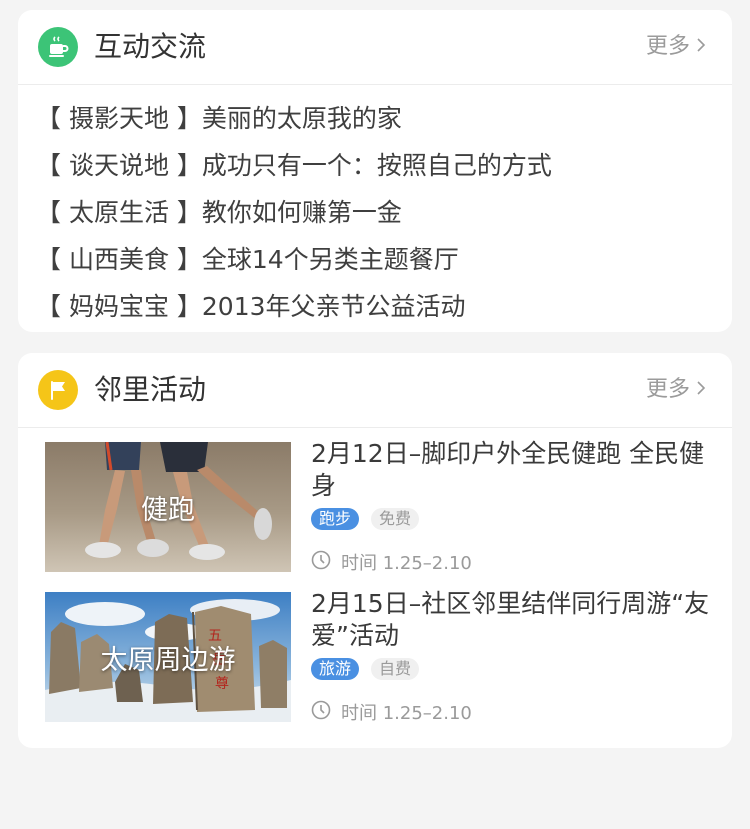  Describe the element at coordinates (510, 619) in the screenshot. I see `activity-title: 2月15日–社区邻里结伴同行周游“友爱”活动` at that location.